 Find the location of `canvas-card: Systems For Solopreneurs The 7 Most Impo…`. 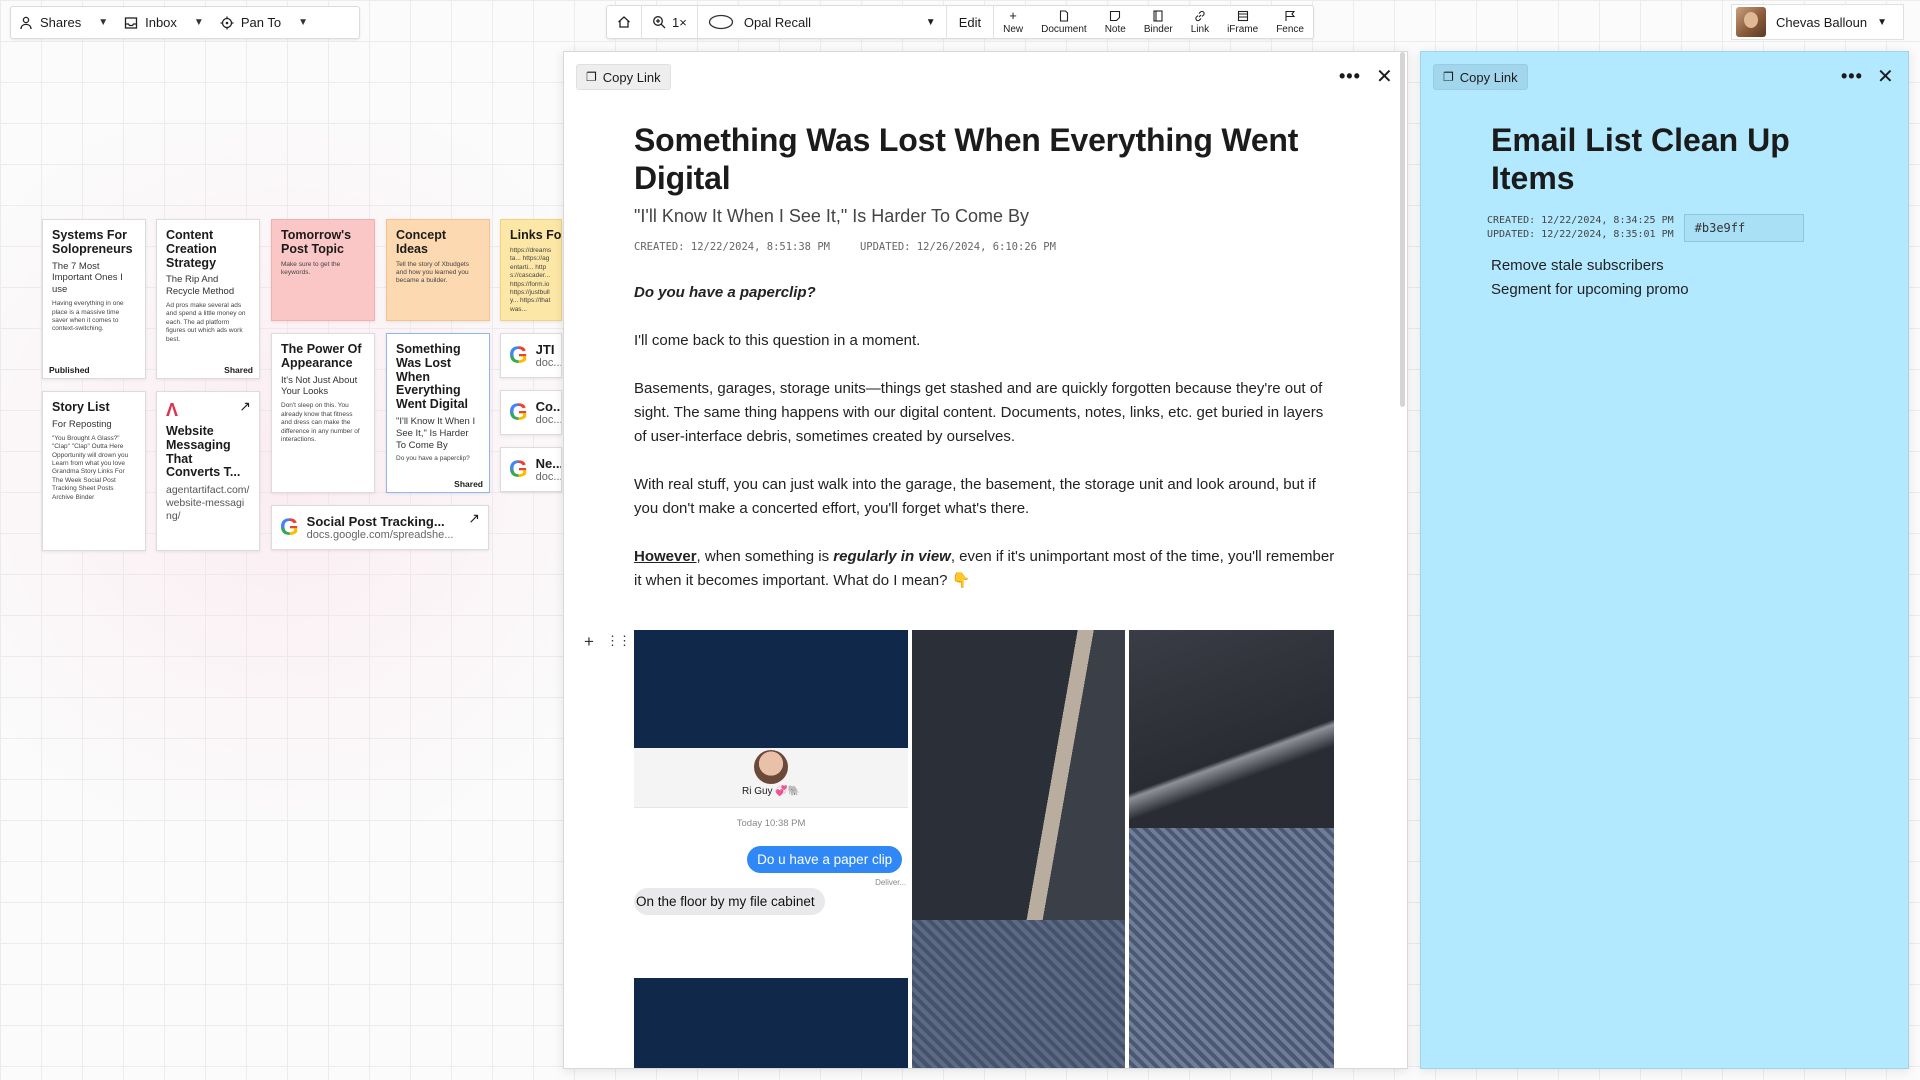

canvas-card: Systems For Solopreneurs The 7 Most Impo… is located at coordinates (94, 299).